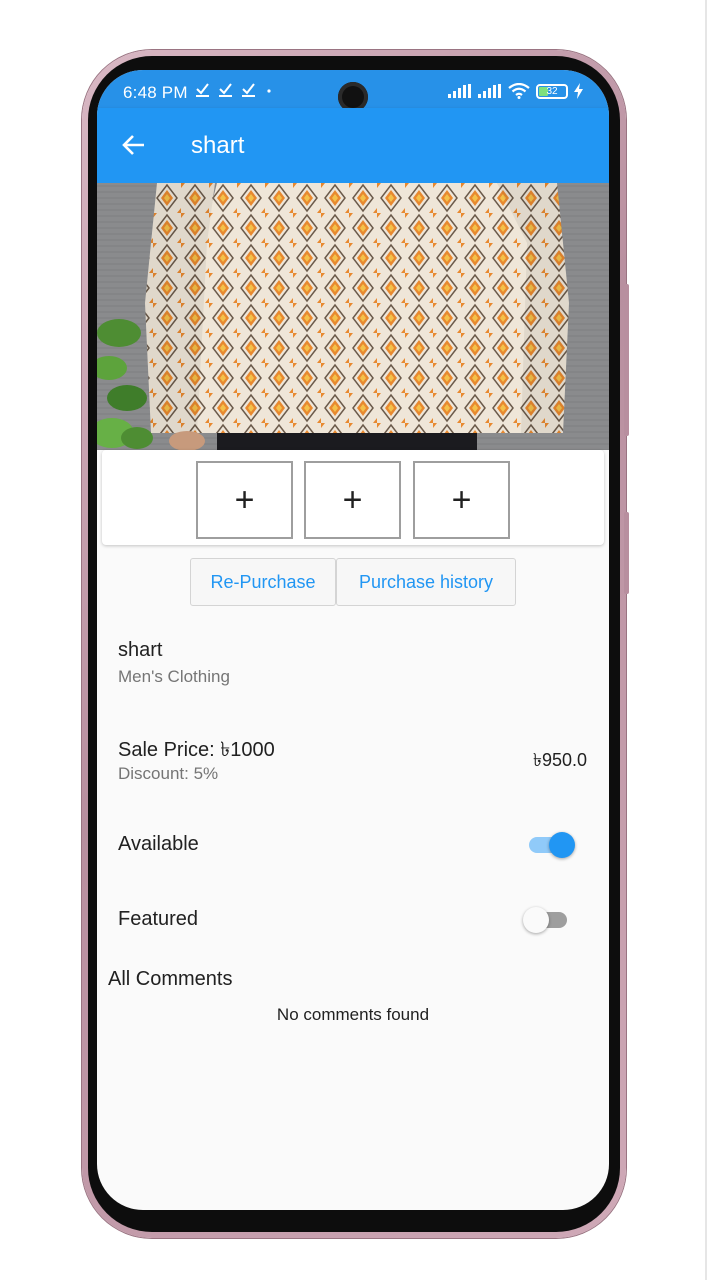 This screenshot has width=707, height=1280. I want to click on page-title: shart, so click(218, 145).